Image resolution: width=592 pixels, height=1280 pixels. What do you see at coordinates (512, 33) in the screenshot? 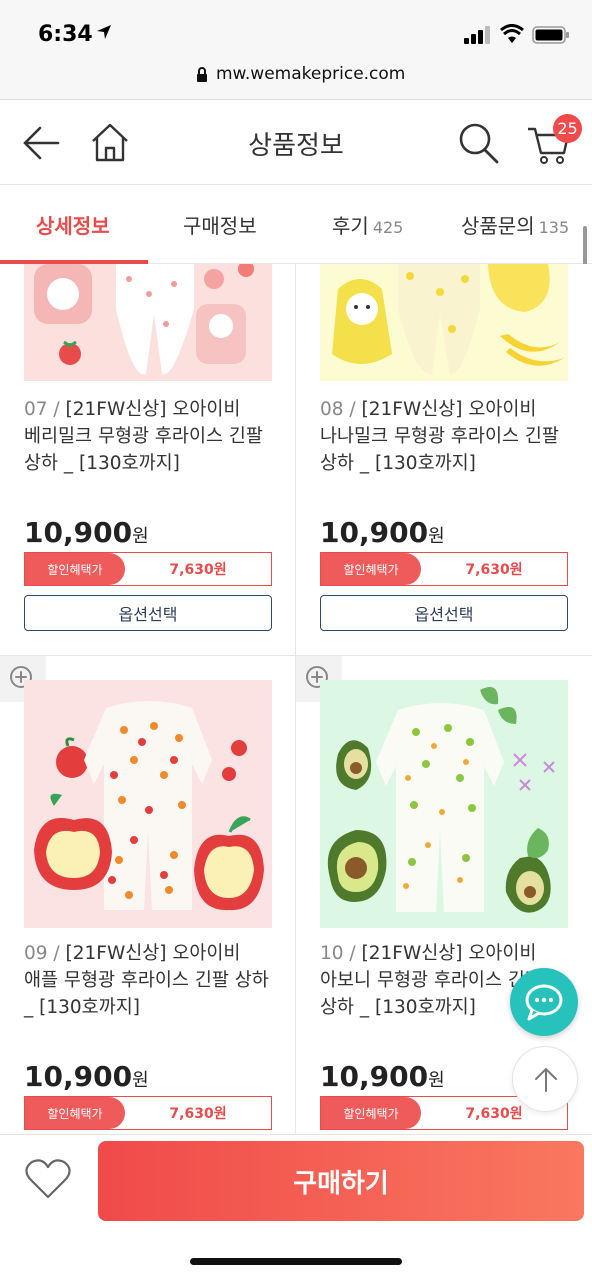
I see `wifi-icon` at bounding box center [512, 33].